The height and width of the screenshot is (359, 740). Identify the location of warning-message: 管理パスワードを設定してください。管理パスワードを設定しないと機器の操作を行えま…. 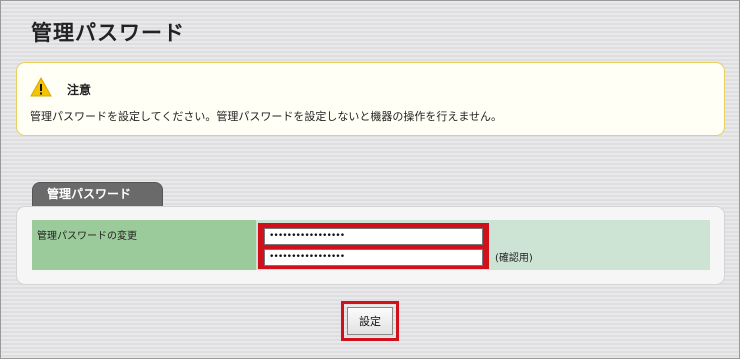
(266, 116).